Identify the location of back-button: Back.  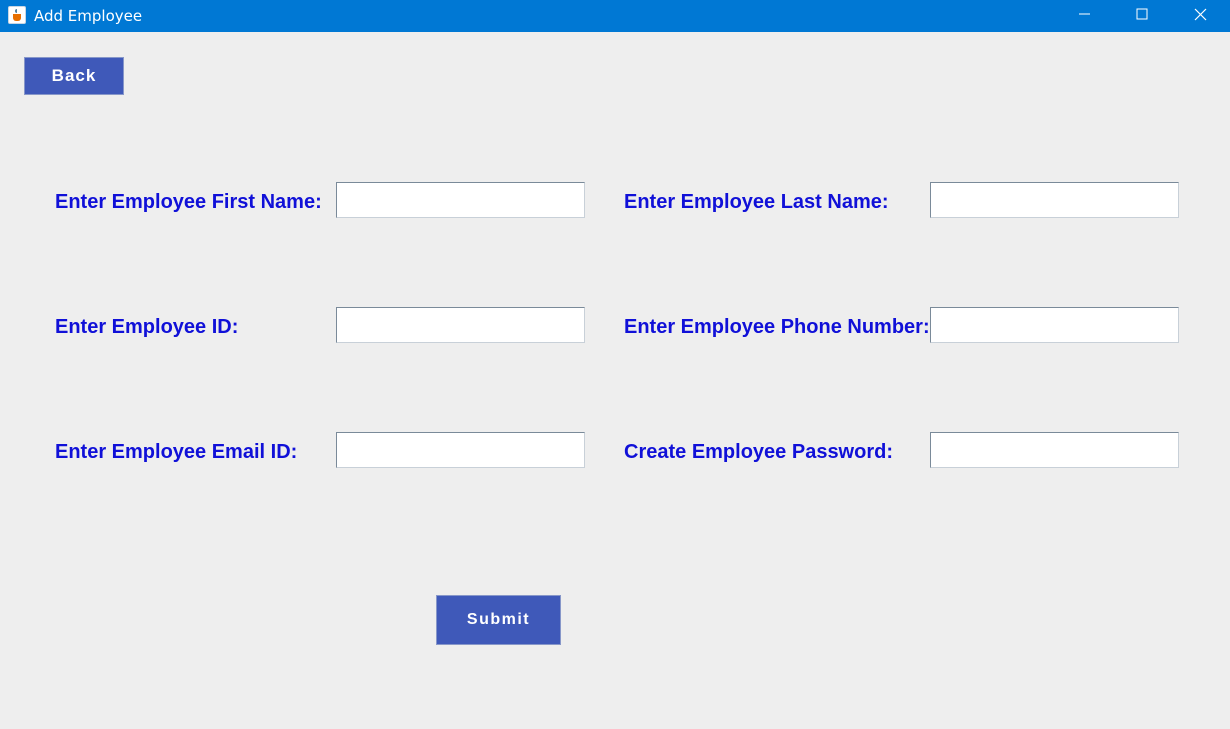
(74, 76).